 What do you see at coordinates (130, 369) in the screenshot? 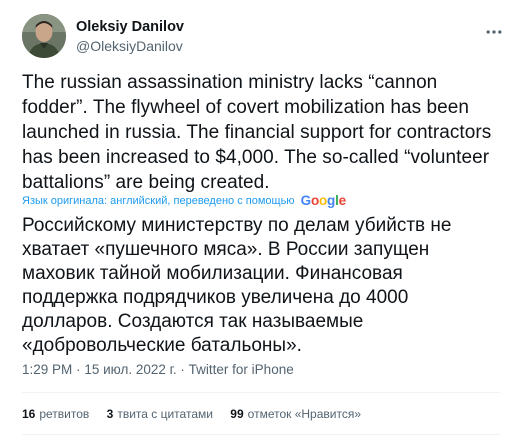
I see `tweet-date: 15 июл. 2022 г.` at bounding box center [130, 369].